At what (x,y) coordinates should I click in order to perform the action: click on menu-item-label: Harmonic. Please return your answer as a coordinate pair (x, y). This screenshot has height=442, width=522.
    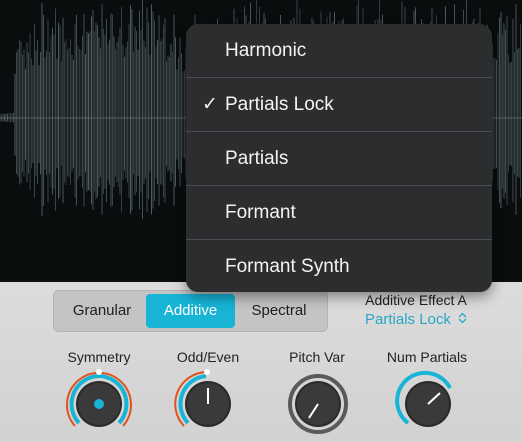
    Looking at the image, I should click on (266, 50).